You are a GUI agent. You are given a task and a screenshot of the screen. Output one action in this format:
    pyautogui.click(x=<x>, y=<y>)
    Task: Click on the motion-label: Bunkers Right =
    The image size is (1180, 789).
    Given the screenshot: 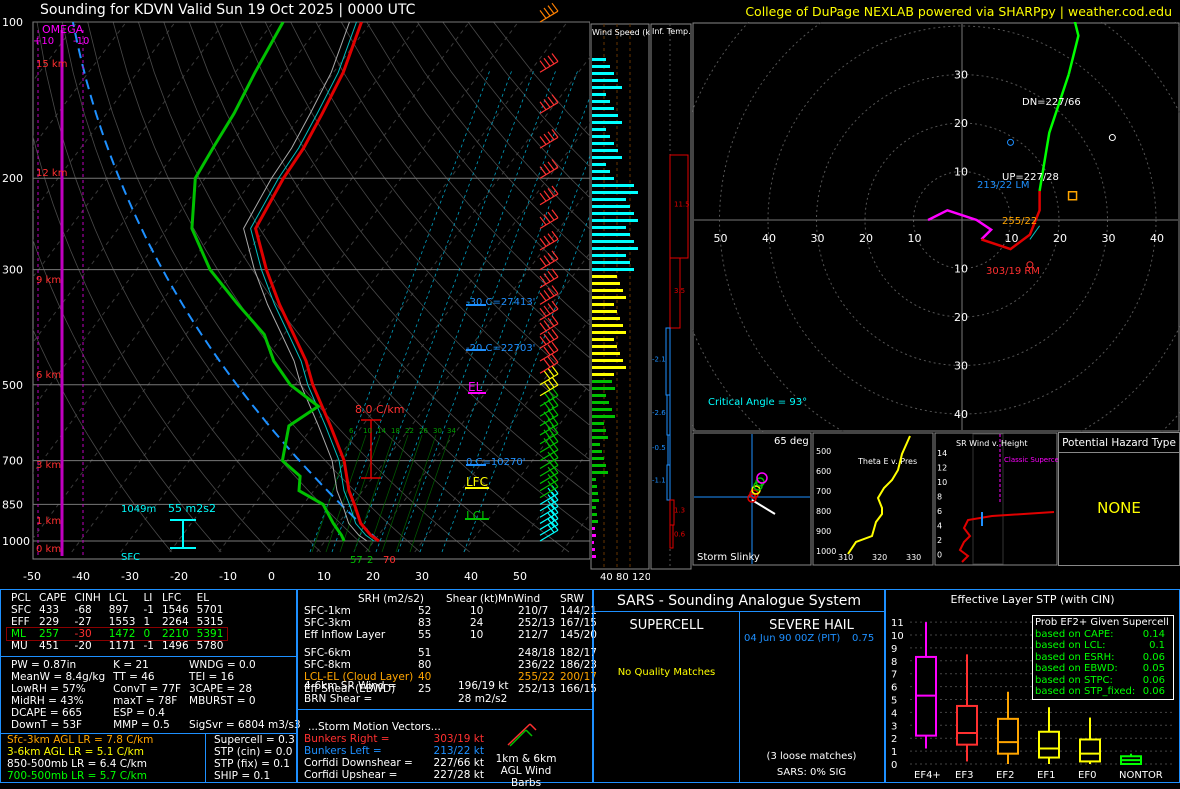 What is the action you would take?
    pyautogui.click(x=347, y=739)
    